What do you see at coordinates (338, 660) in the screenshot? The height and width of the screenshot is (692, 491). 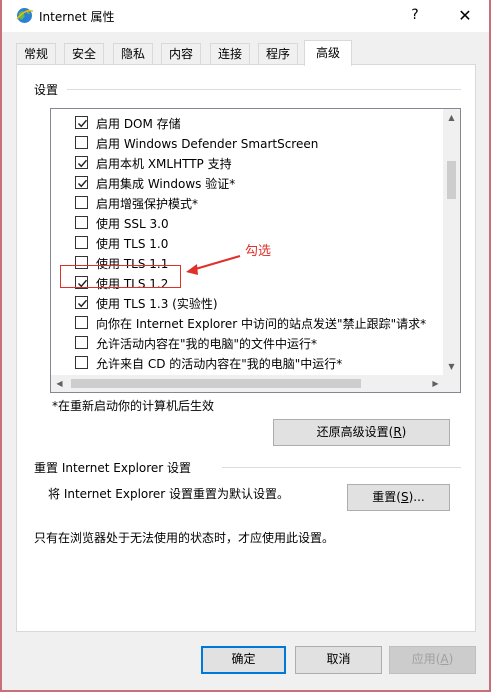 I see `cancel-button: 取消` at bounding box center [338, 660].